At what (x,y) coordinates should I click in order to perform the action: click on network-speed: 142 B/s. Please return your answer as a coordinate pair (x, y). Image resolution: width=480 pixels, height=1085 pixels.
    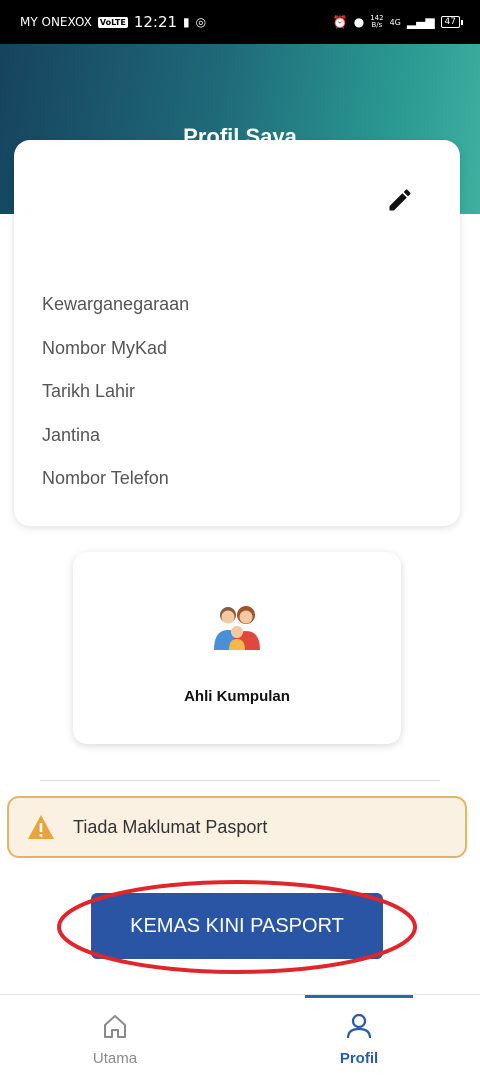
    Looking at the image, I should click on (376, 22).